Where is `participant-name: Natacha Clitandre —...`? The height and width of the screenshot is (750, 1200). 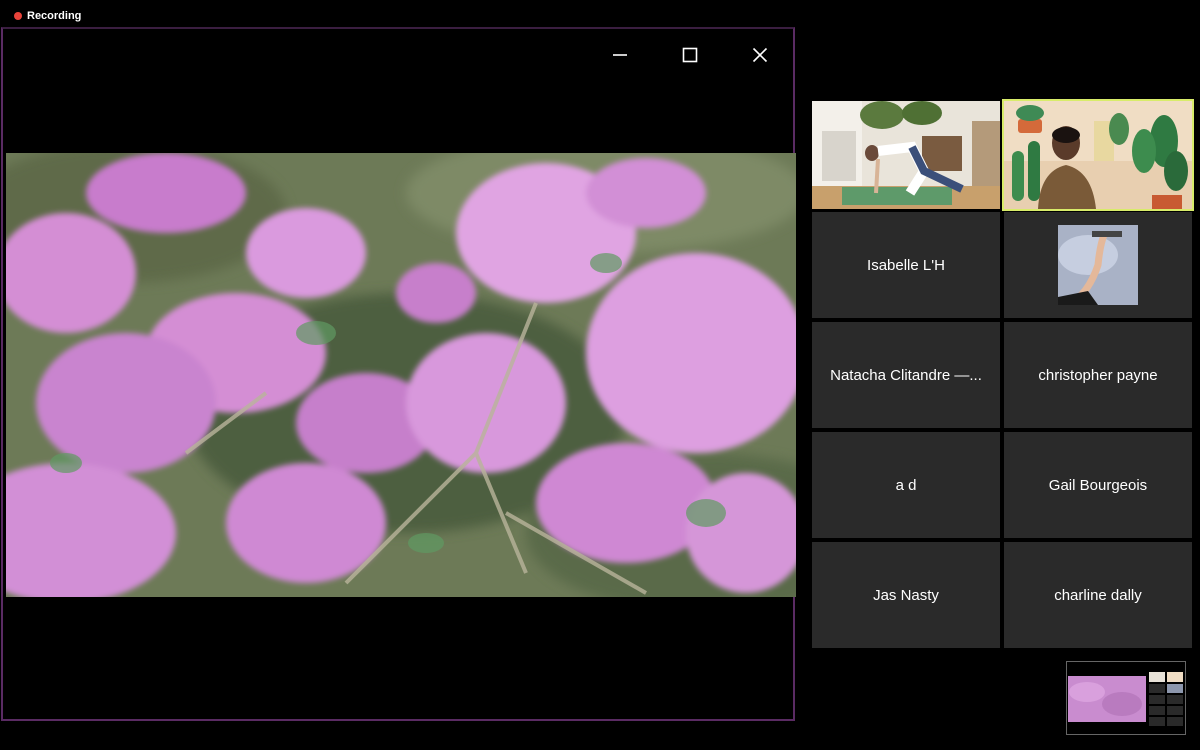 participant-name: Natacha Clitandre —... is located at coordinates (906, 375).